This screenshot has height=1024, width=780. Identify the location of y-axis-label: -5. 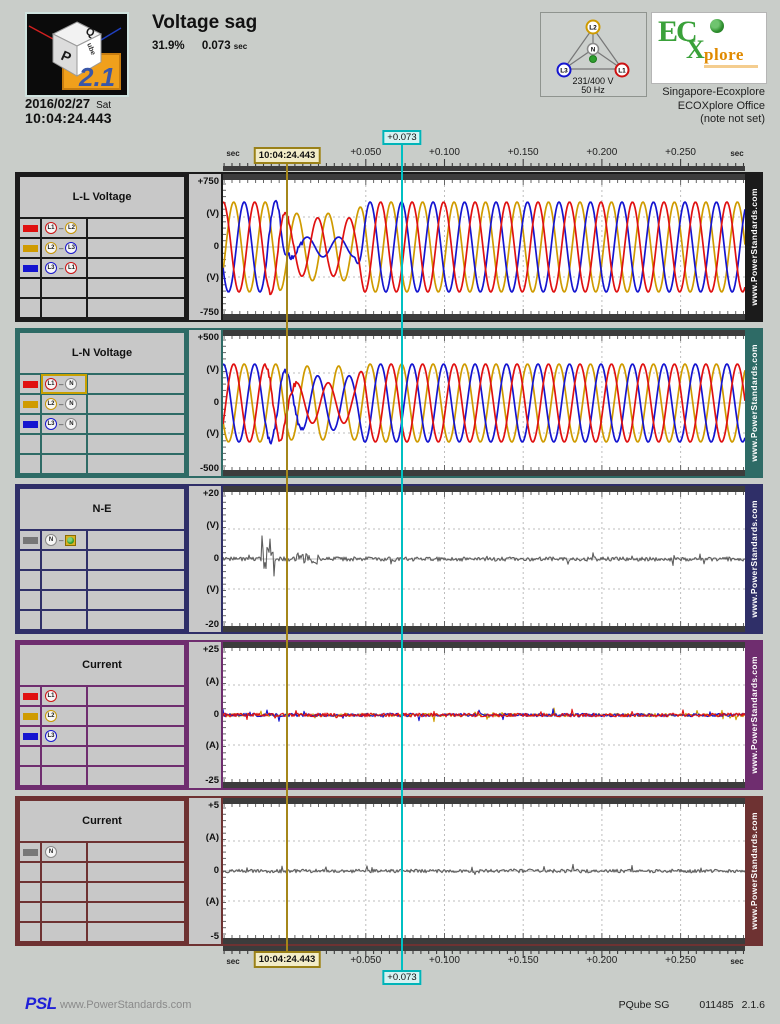
(214, 936).